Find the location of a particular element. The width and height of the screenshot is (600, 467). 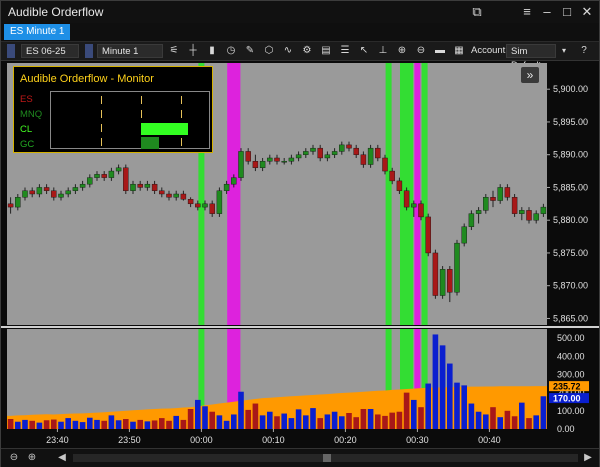

scroll-left-button: ◀ is located at coordinates (62, 458).